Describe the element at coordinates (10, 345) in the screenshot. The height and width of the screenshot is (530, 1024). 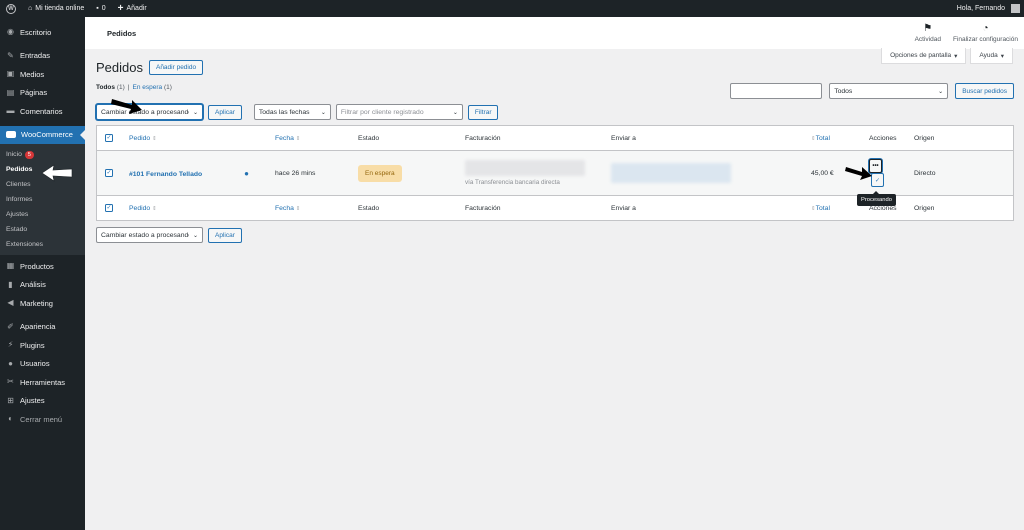
I see `plugin-icon: ⚡` at that location.